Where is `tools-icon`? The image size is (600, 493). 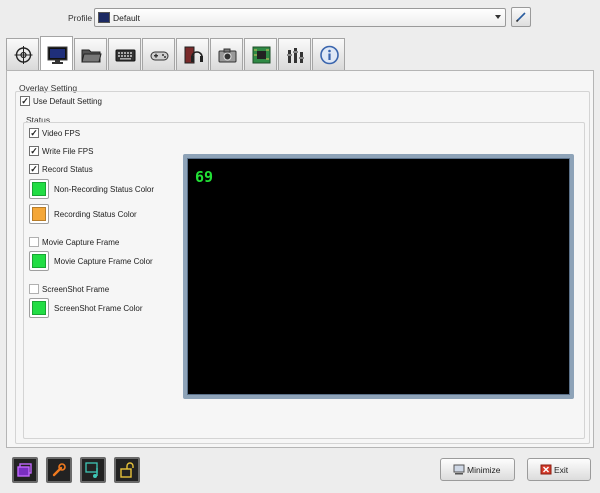
tools-icon is located at coordinates (295, 55).